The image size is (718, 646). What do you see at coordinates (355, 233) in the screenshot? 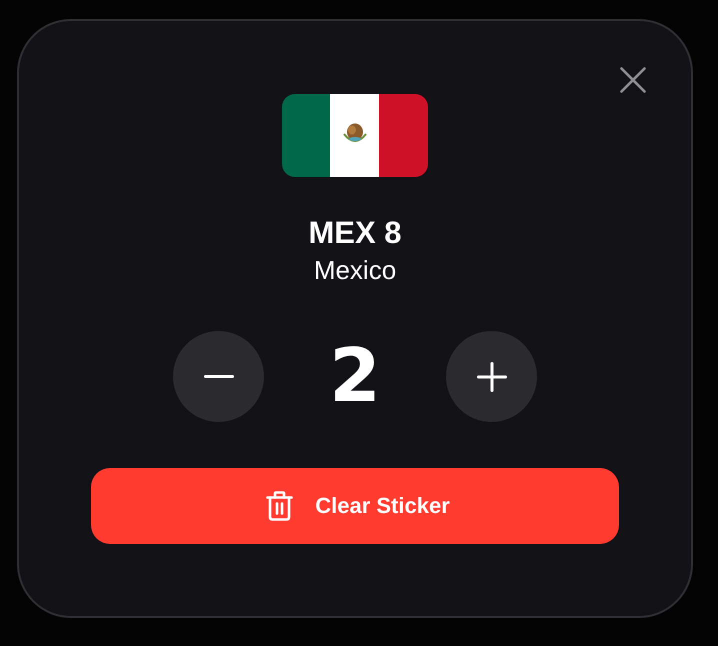
I see `sticker-code: MEX 8` at bounding box center [355, 233].